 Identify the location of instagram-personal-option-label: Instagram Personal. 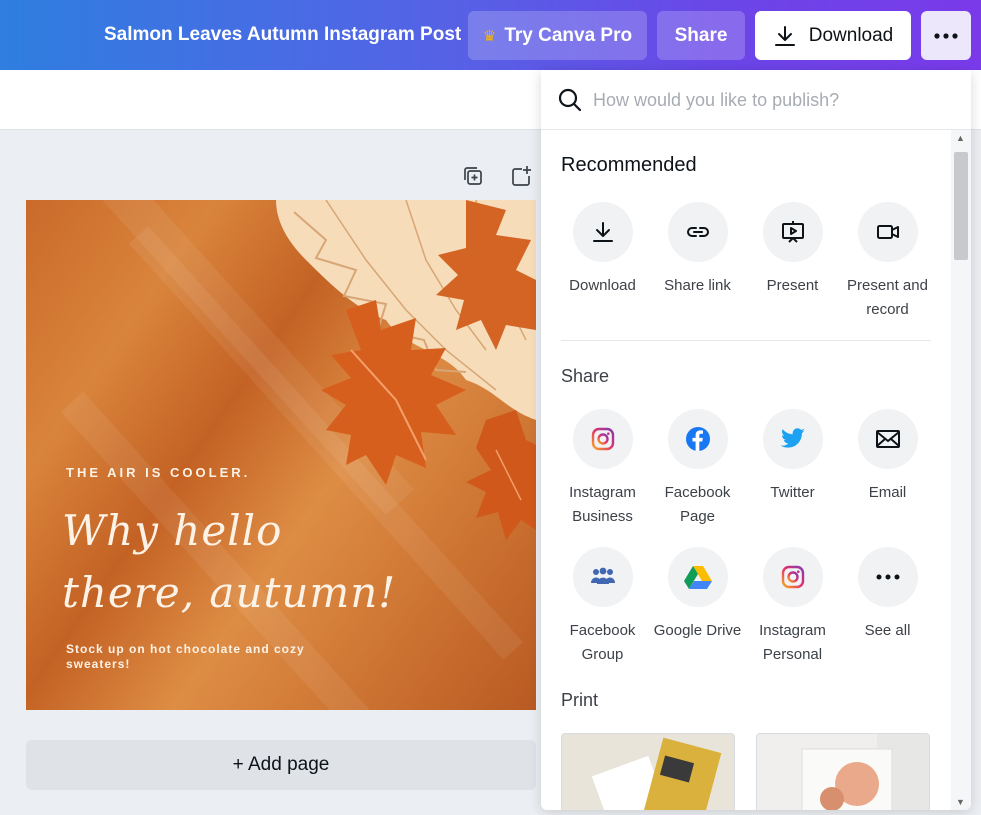
(792, 642).